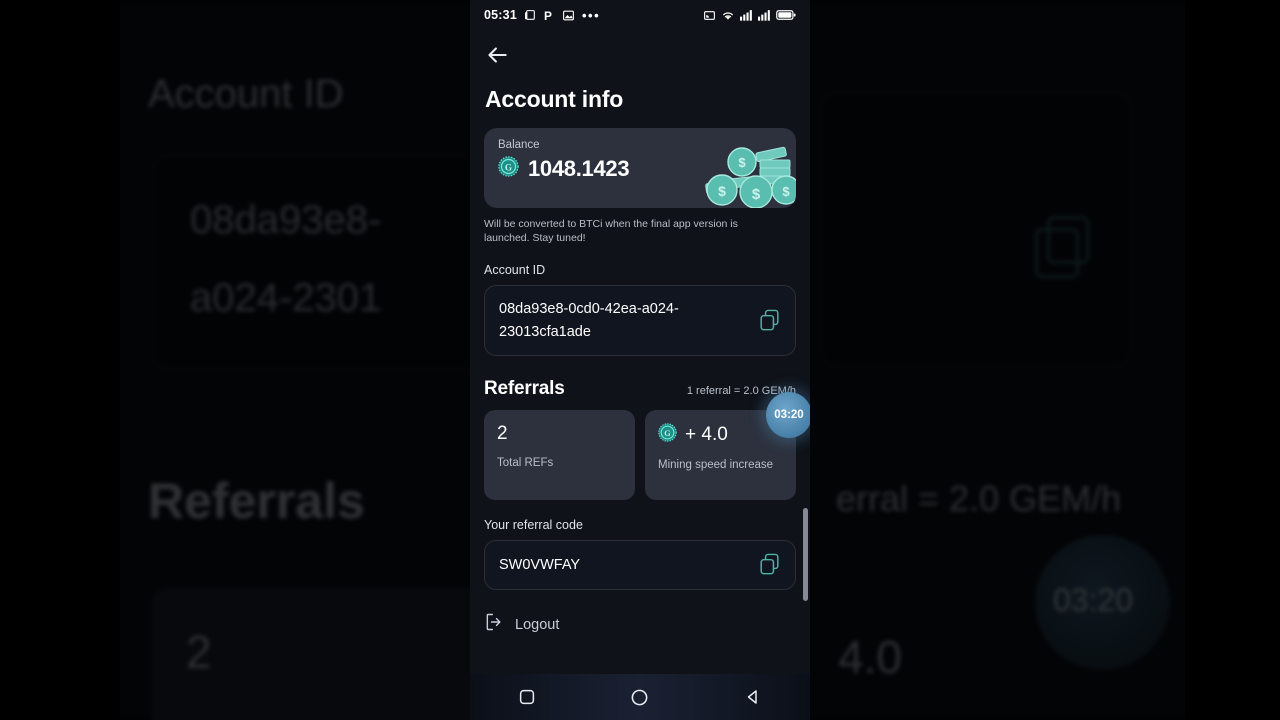 This screenshot has height=720, width=1280. I want to click on backdrop-text-speed: 4.0, so click(870, 657).